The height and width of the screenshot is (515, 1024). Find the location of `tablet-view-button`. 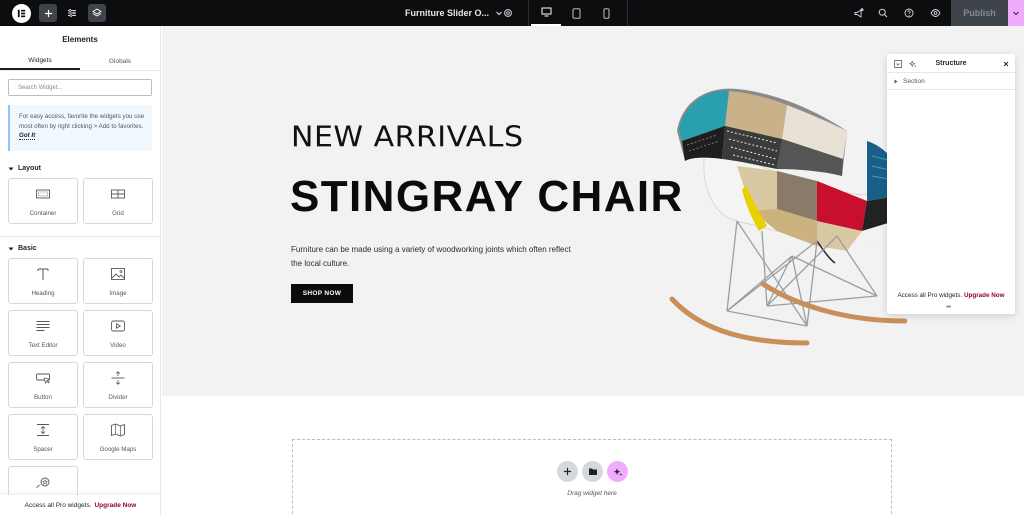

tablet-view-button is located at coordinates (576, 13).